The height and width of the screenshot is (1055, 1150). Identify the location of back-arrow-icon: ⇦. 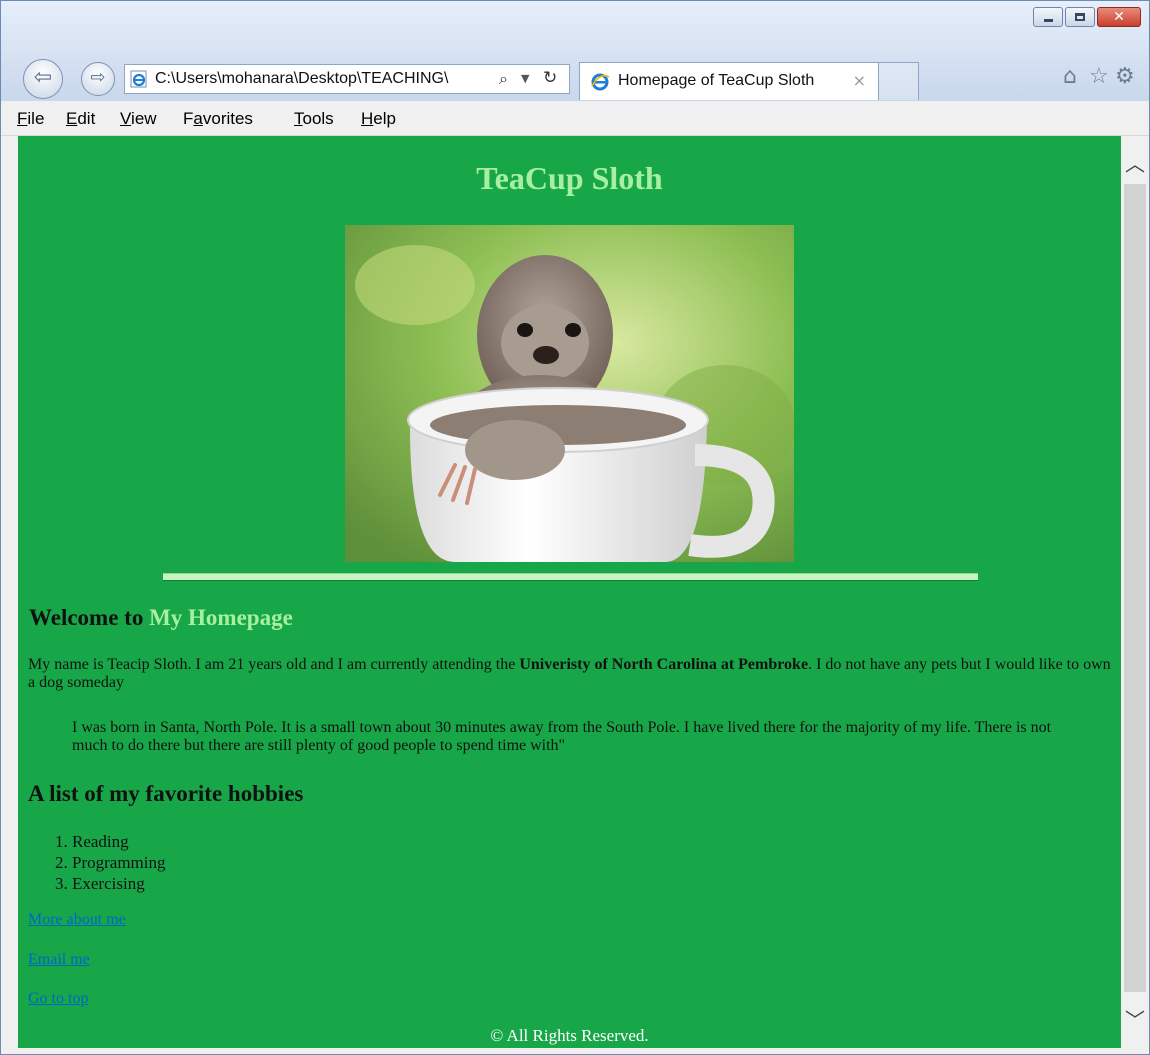
(43, 77).